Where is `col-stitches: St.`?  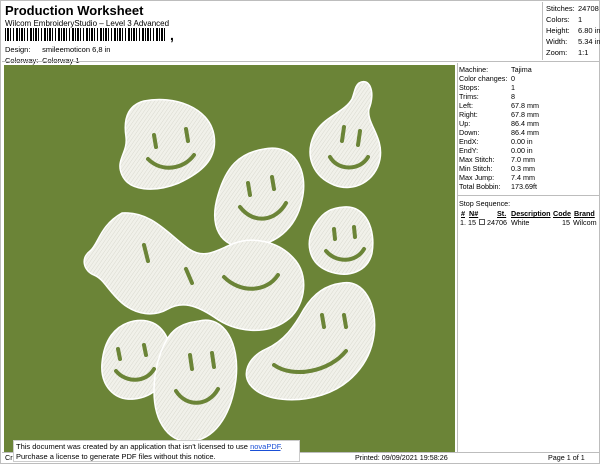
col-stitches: St. is located at coordinates (502, 213).